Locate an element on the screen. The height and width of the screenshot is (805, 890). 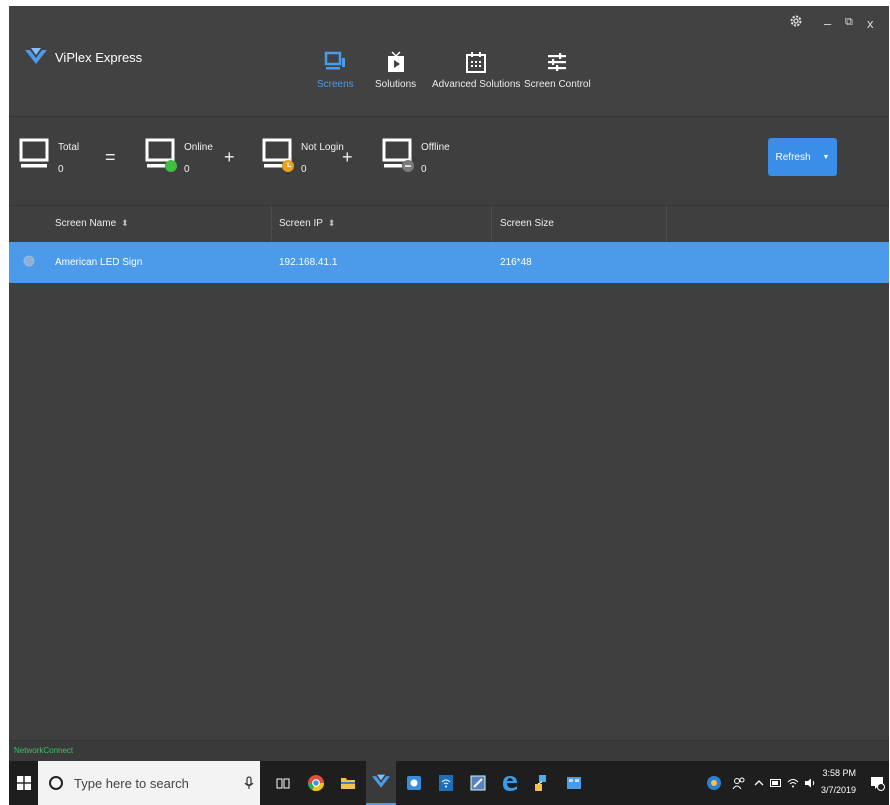
table-header: Screen Name ⬍ Screen IP ⬍ Screen Size is located at coordinates (449, 224).